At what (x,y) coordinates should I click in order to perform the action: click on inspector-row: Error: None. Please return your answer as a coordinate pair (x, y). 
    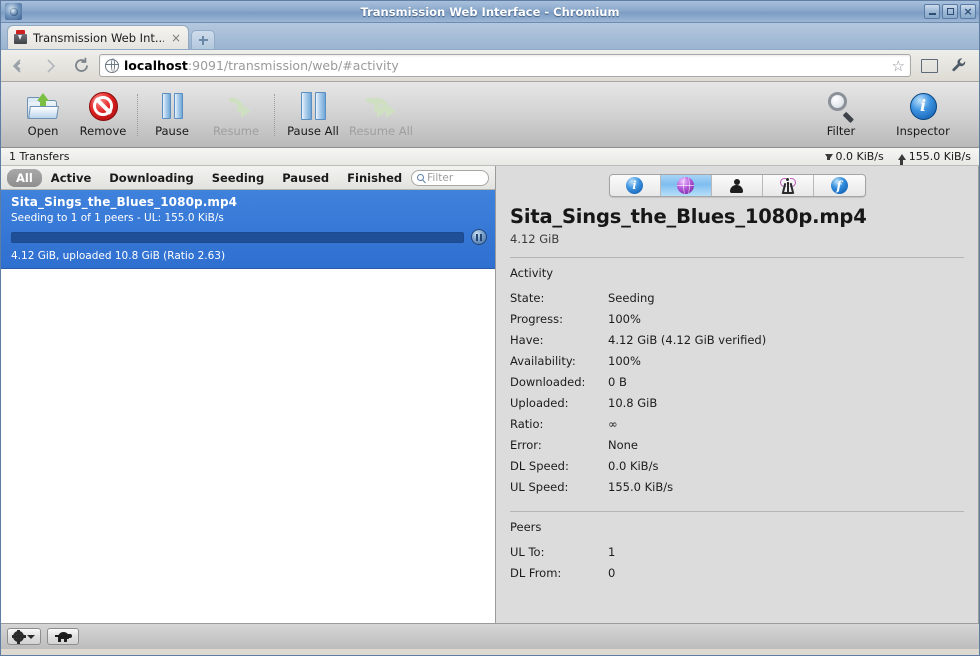
    Looking at the image, I should click on (737, 444).